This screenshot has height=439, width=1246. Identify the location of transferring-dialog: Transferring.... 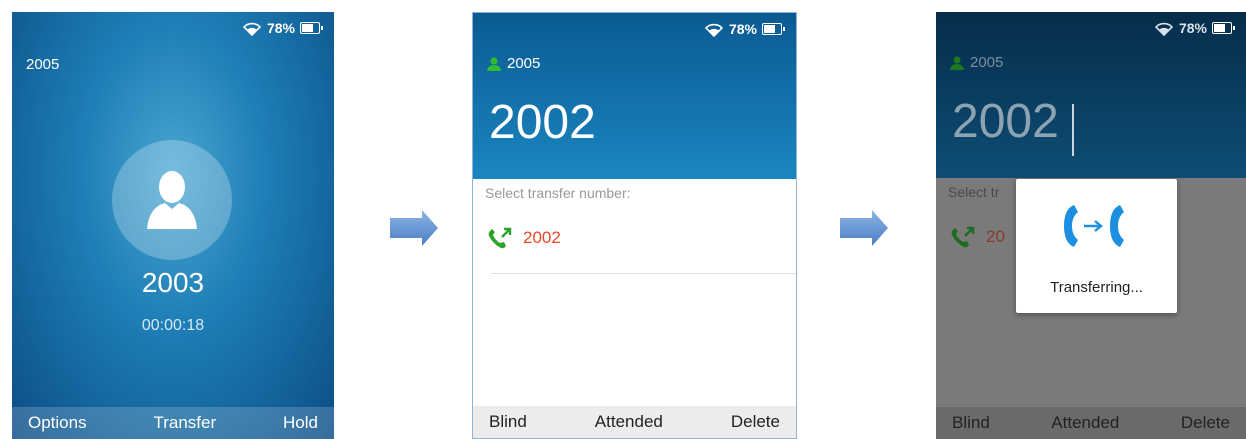
(1096, 246).